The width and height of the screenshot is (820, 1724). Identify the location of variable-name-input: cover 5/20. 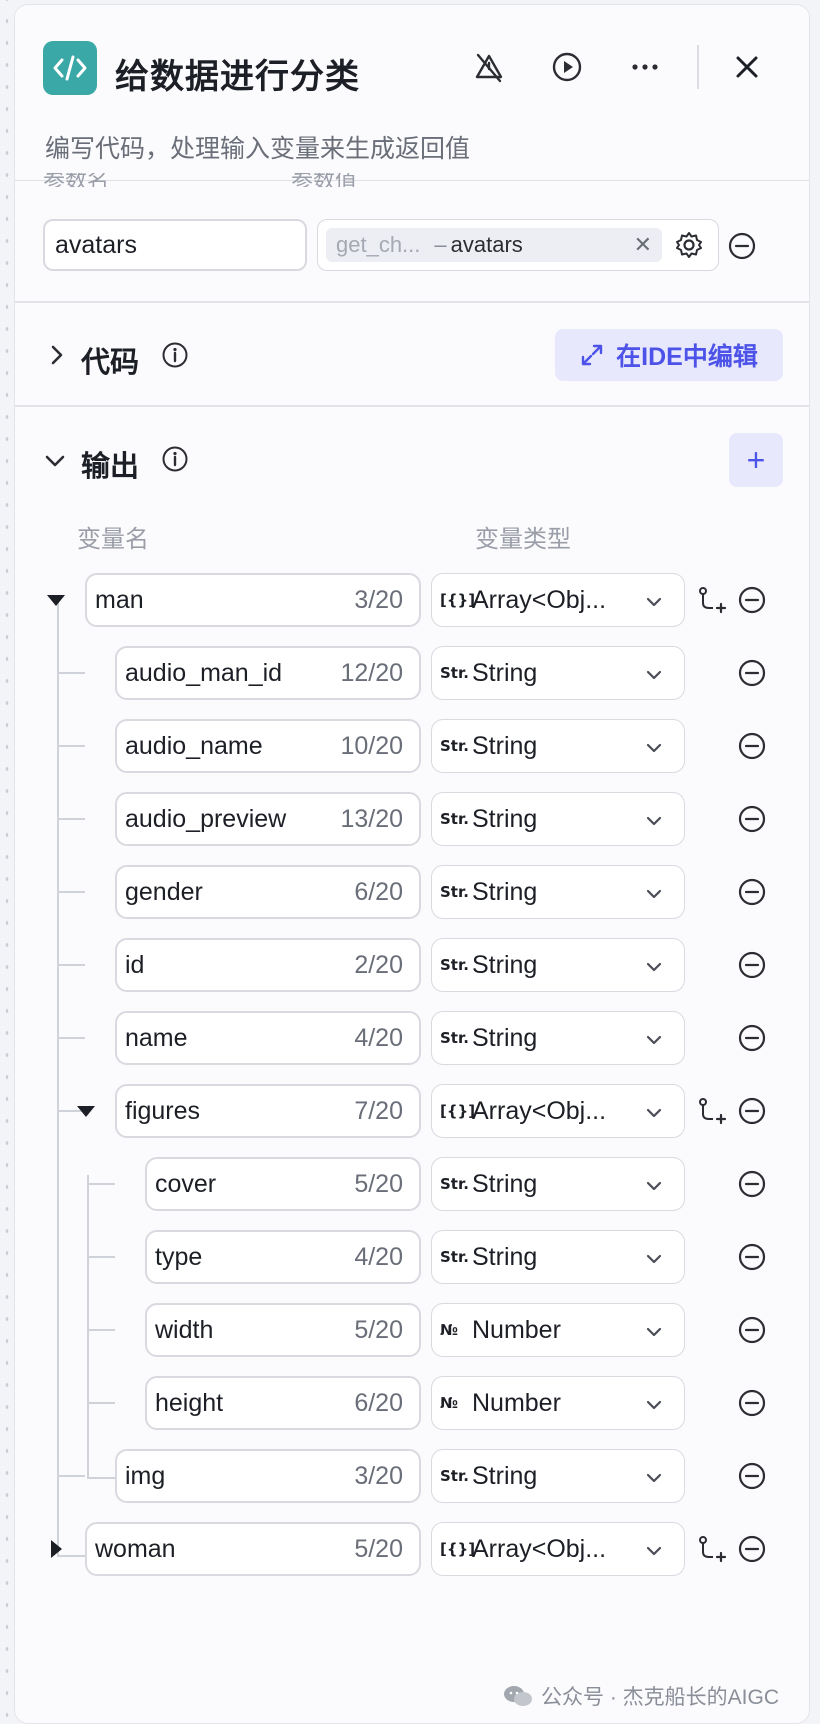
(283, 1184).